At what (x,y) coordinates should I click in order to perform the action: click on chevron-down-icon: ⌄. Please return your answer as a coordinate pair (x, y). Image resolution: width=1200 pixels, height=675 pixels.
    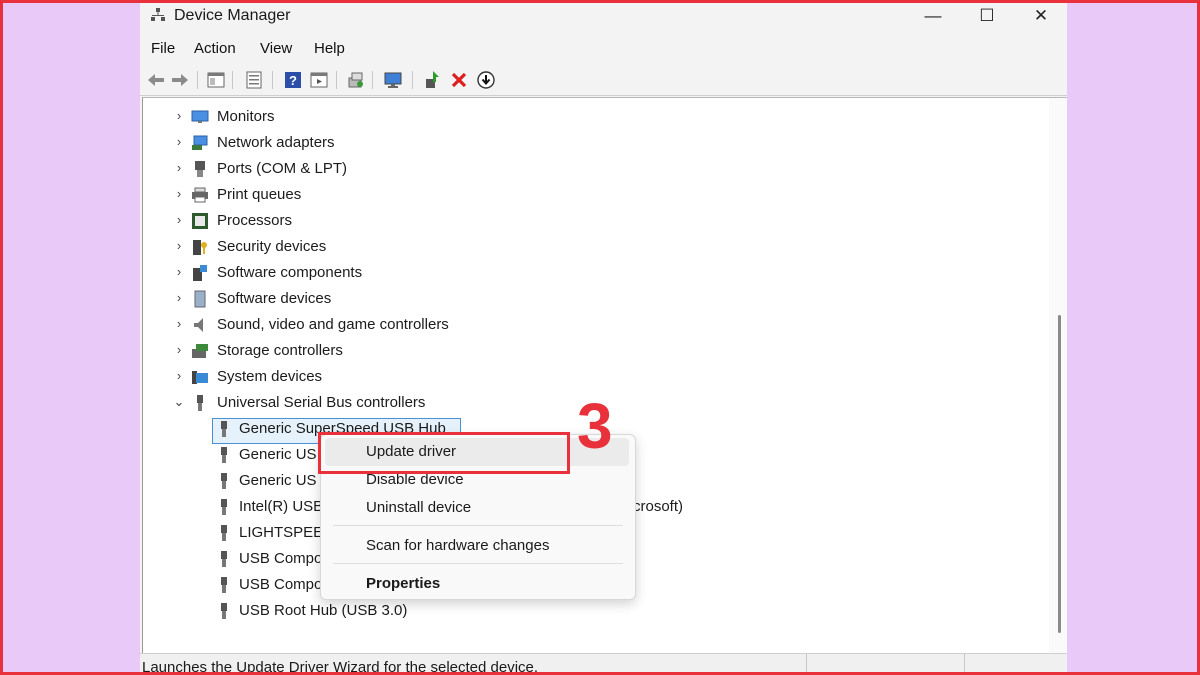
    Looking at the image, I should click on (179, 402).